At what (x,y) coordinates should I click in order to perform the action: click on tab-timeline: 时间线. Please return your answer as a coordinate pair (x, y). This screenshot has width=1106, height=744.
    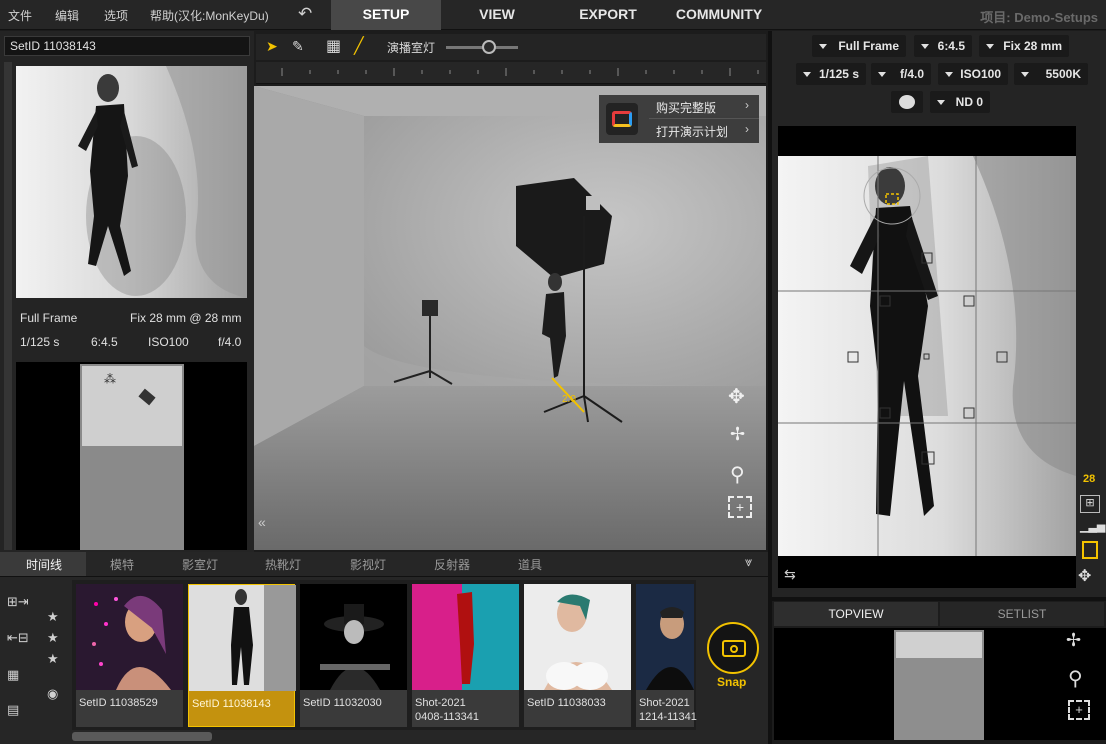
    Looking at the image, I should click on (44, 564).